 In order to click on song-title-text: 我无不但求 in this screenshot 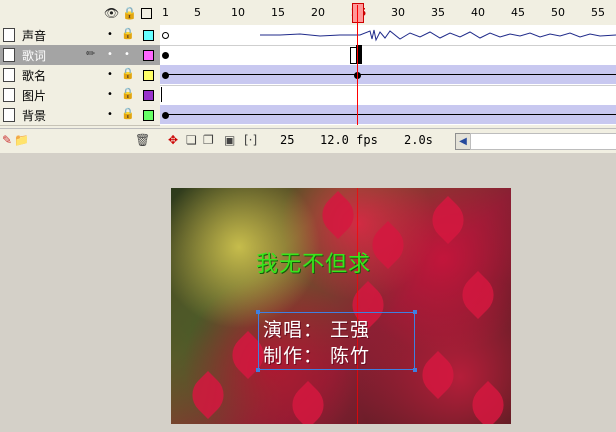, I will do `click(313, 262)`.